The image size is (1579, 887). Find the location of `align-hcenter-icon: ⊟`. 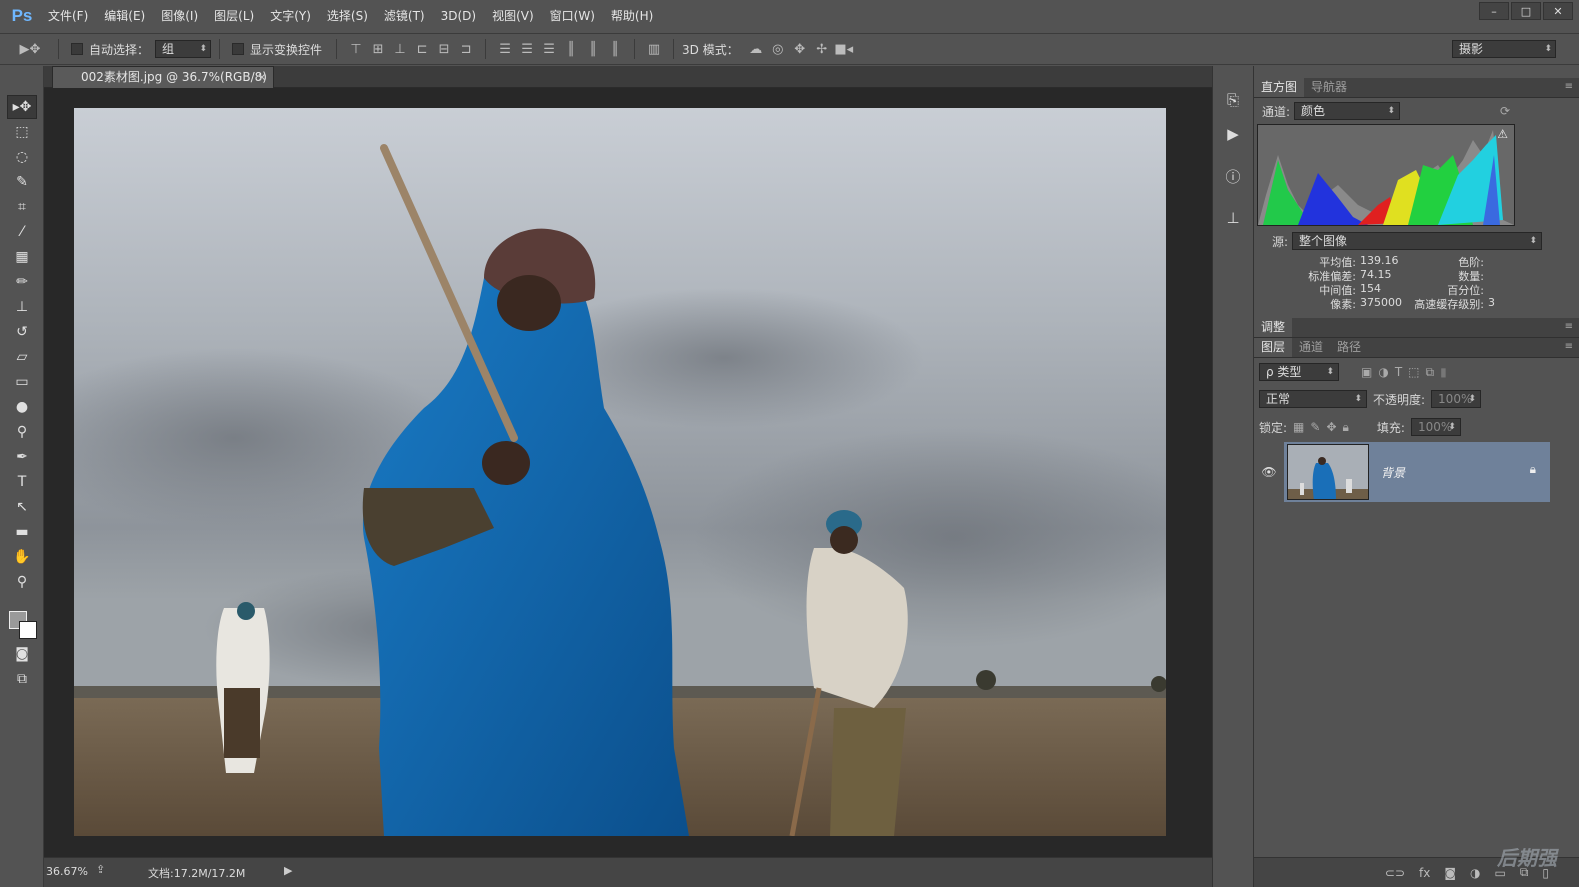

align-hcenter-icon: ⊟ is located at coordinates (444, 49).